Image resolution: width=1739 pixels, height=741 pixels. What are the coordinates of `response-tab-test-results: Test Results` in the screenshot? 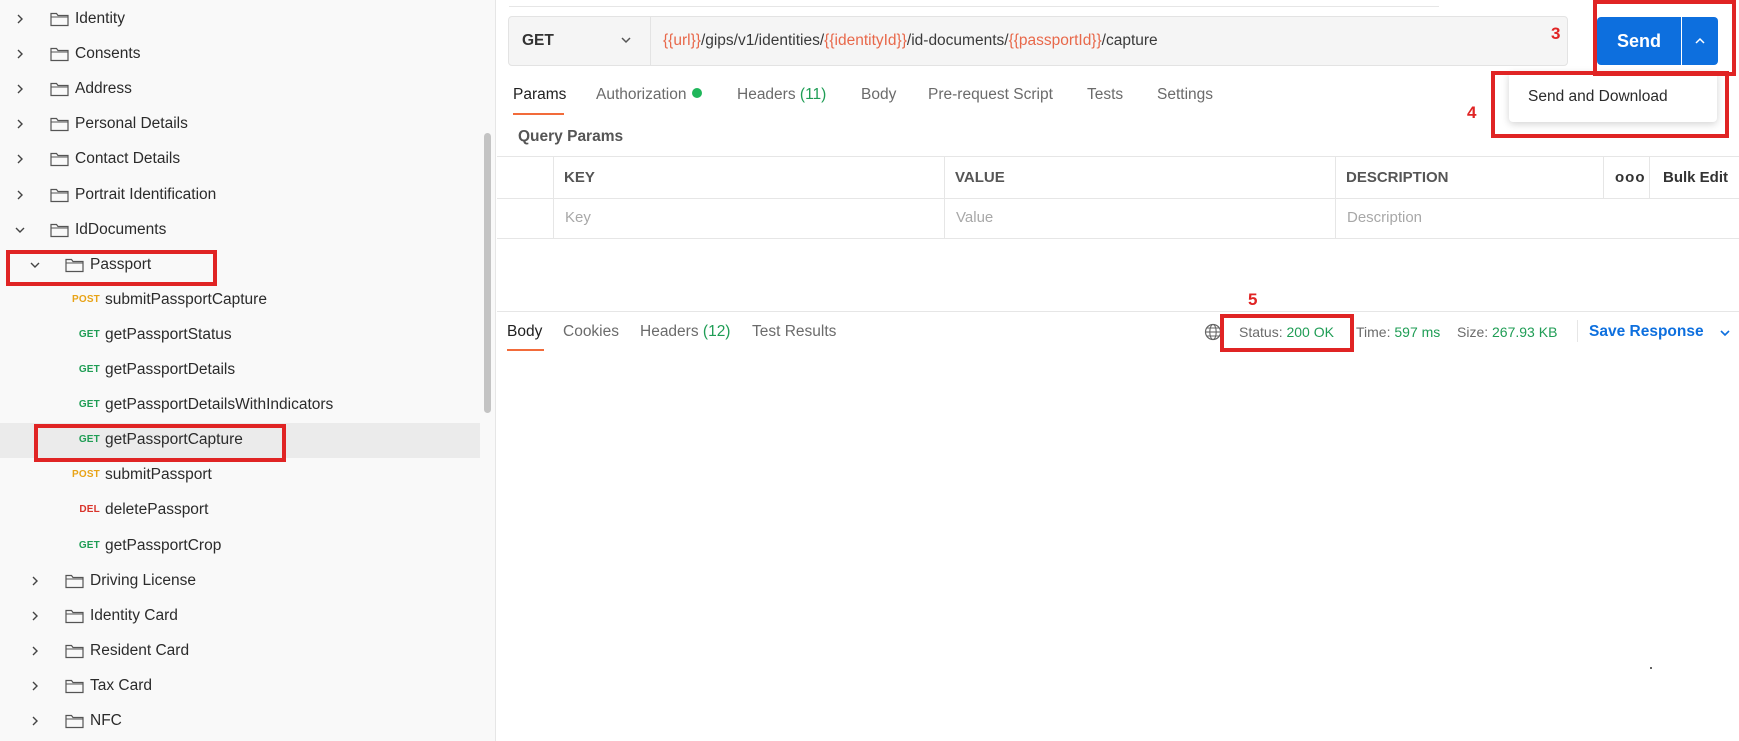 It's located at (794, 332).